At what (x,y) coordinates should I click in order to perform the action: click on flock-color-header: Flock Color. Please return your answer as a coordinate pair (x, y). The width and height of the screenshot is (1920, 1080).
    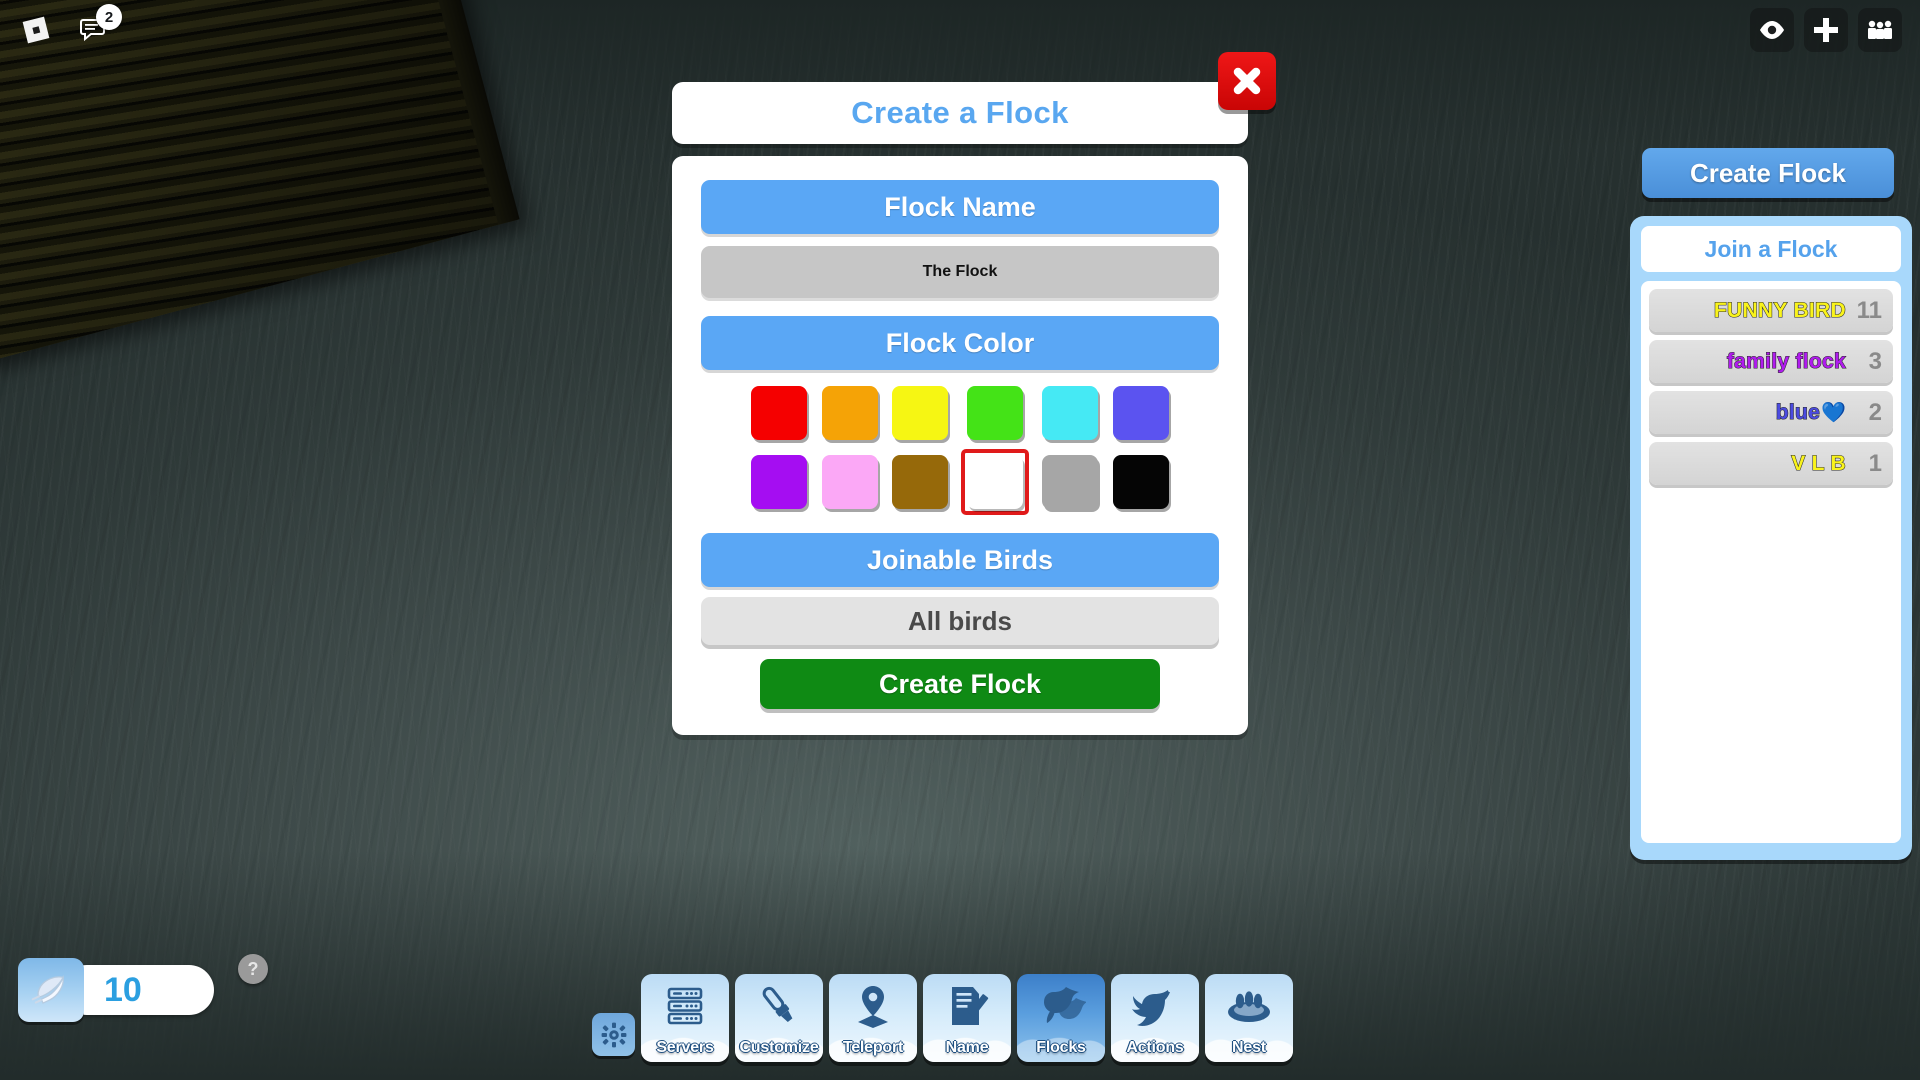
    Looking at the image, I should click on (960, 343).